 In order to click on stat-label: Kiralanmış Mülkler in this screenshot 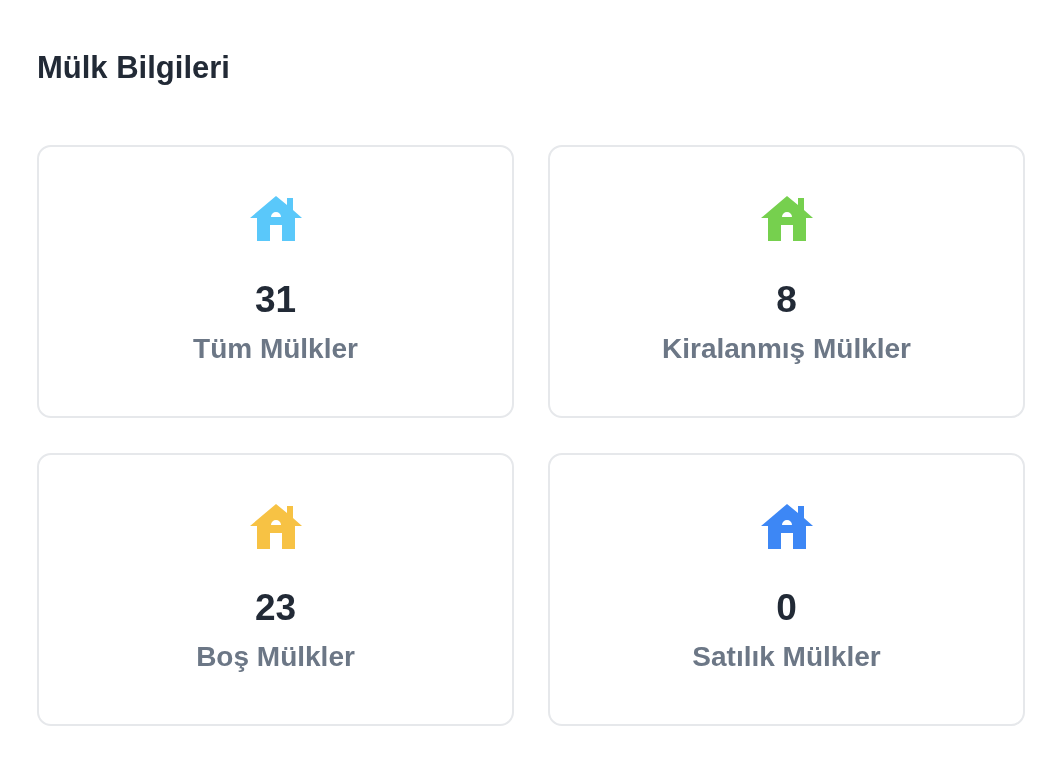, I will do `click(786, 349)`.